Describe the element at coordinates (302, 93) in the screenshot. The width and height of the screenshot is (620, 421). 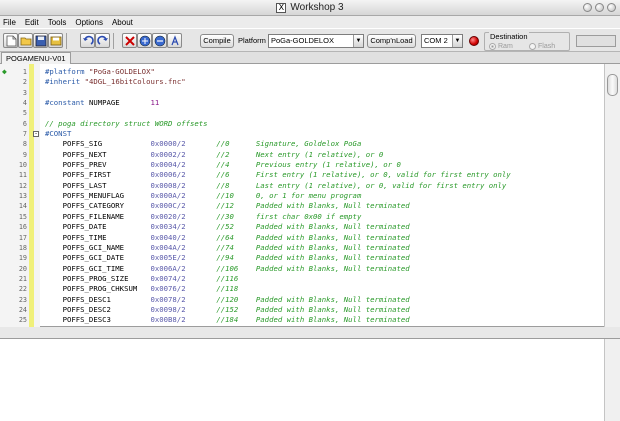
I see `code-line: 3` at that location.